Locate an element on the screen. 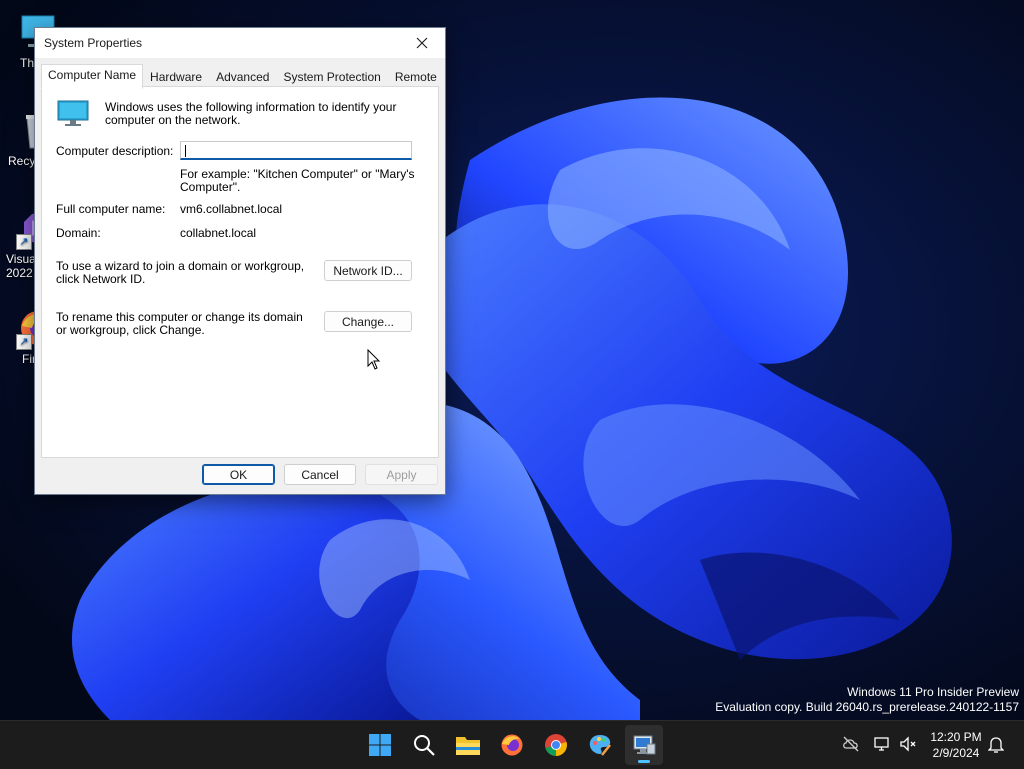 Image resolution: width=1024 pixels, height=769 pixels. desktop-icon-label: Recy is located at coordinates (22, 161).